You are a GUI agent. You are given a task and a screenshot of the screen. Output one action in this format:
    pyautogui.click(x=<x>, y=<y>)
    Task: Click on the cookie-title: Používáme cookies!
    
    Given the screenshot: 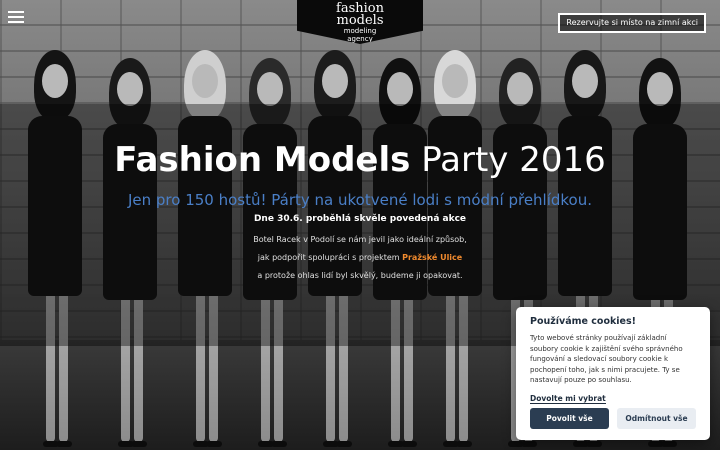 What is the action you would take?
    pyautogui.click(x=583, y=321)
    